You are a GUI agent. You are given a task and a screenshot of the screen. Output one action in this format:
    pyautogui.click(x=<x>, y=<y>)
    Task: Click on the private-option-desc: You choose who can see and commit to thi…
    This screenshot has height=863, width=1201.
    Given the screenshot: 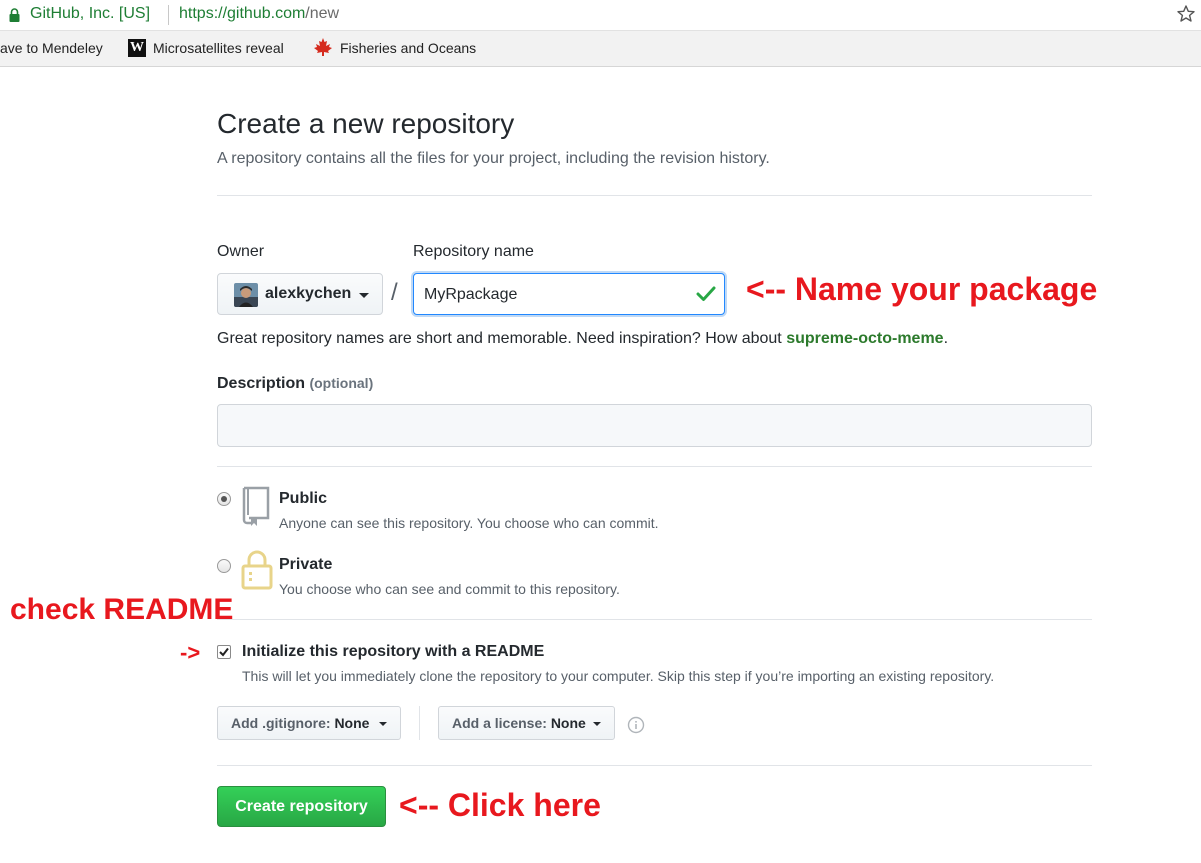 What is the action you would take?
    pyautogui.click(x=449, y=589)
    